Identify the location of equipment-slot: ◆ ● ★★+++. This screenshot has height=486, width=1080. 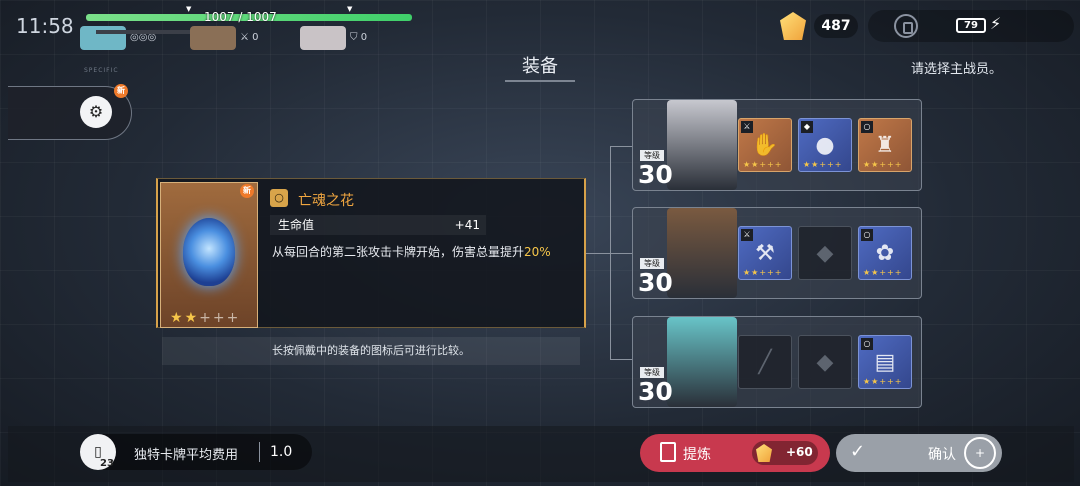
(825, 145).